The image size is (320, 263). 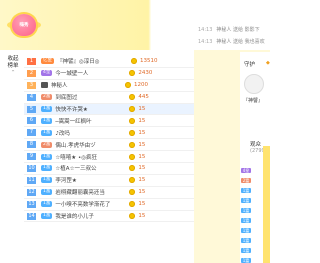 I want to click on user-name: 快快不许哭★, so click(x=85, y=109).